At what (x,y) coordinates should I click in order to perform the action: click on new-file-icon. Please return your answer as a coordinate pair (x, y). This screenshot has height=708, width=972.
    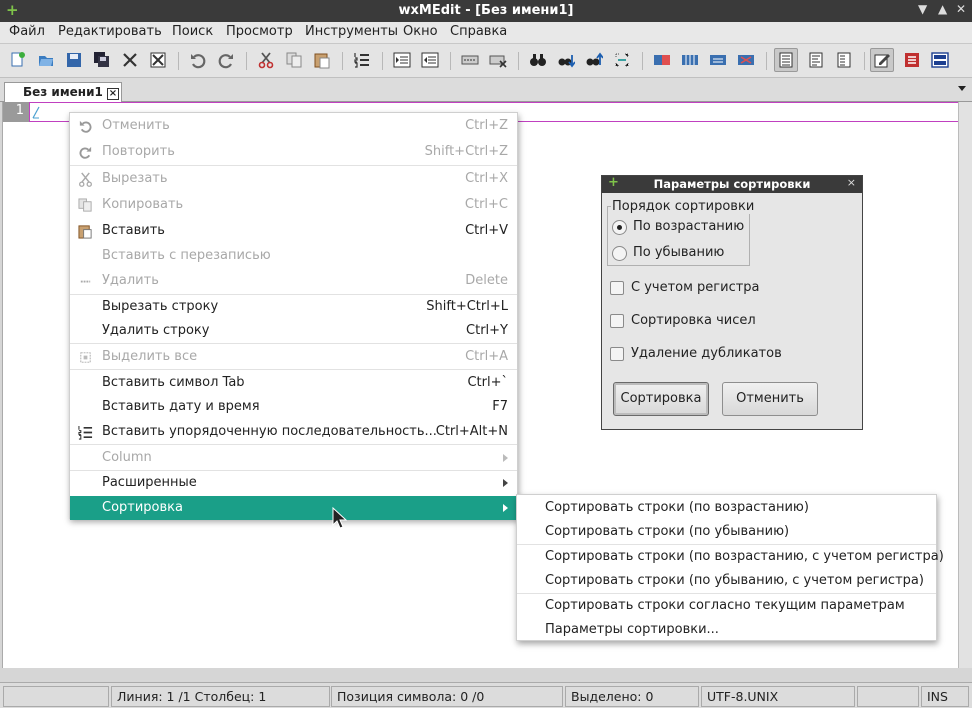
    Looking at the image, I should click on (18, 60).